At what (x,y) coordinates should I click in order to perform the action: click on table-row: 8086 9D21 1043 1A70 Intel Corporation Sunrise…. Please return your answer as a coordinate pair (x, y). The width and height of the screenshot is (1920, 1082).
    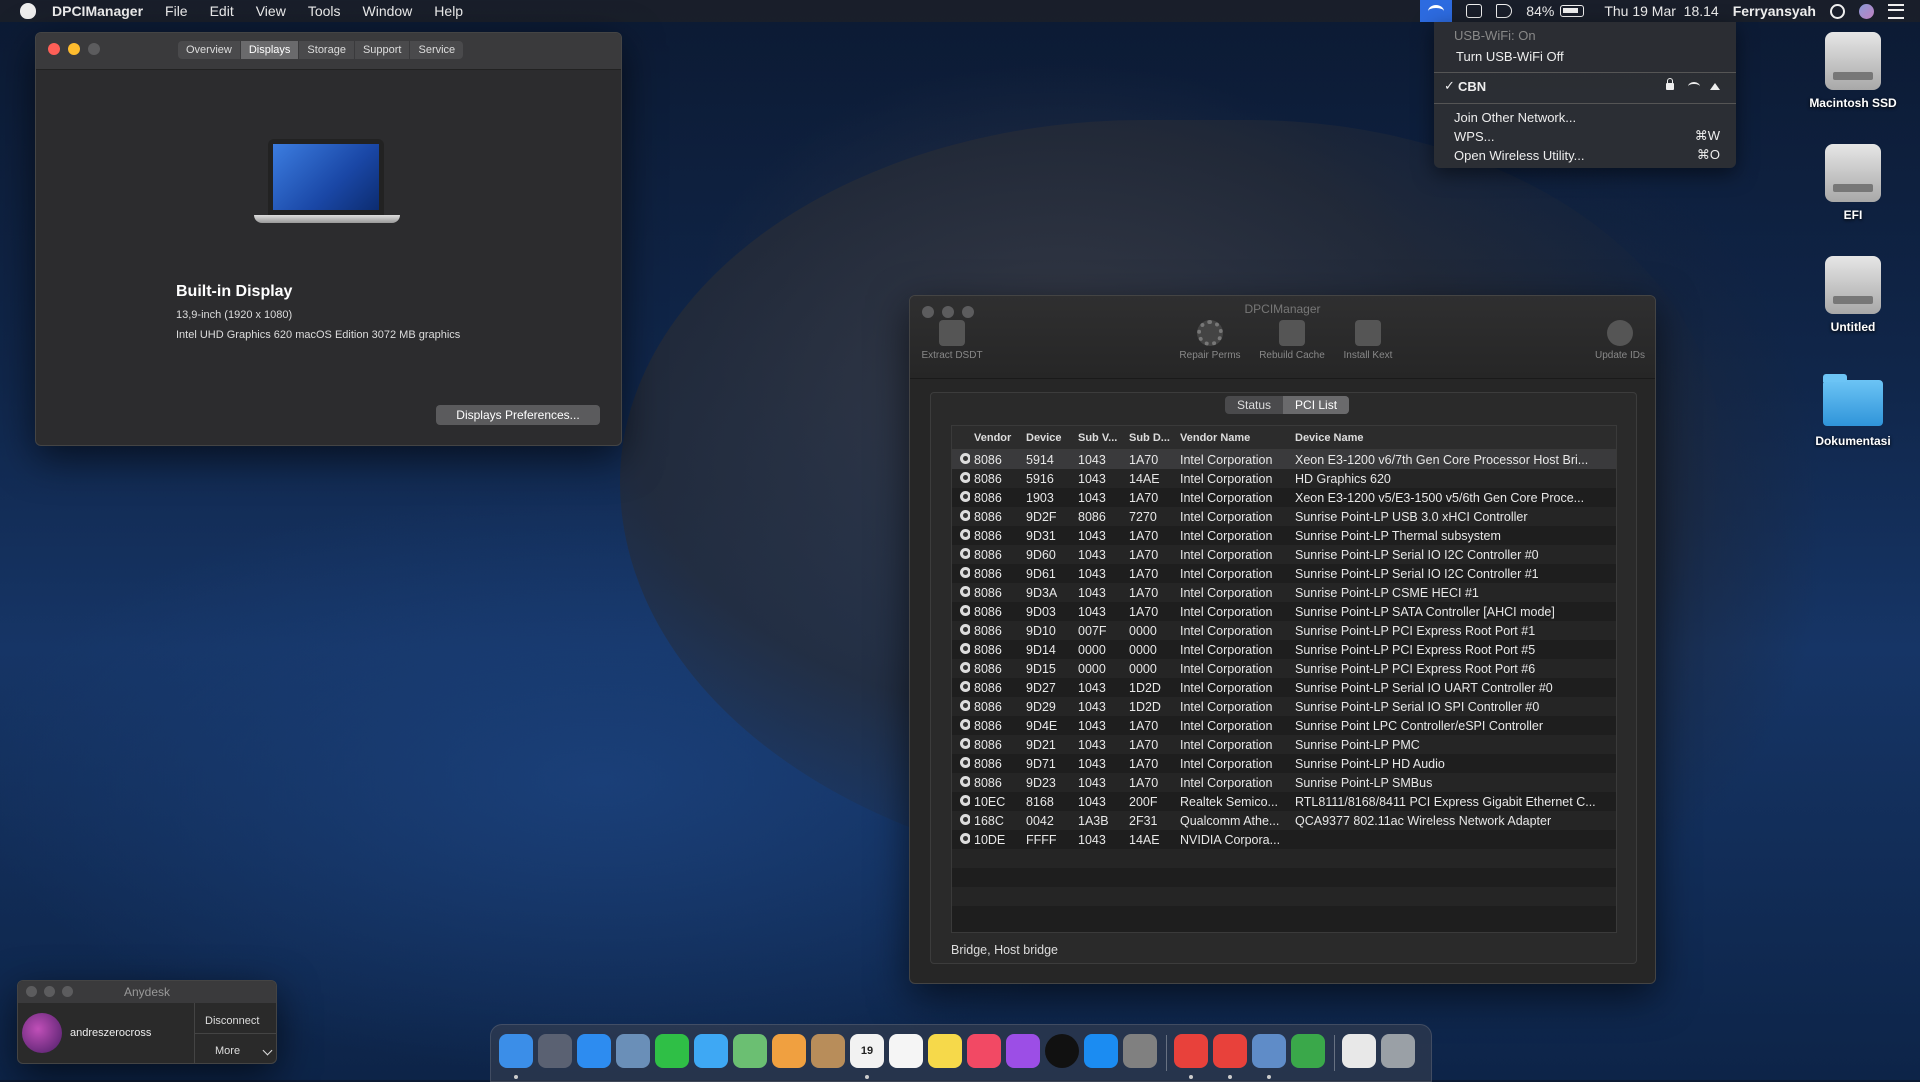
    Looking at the image, I should click on (1284, 744).